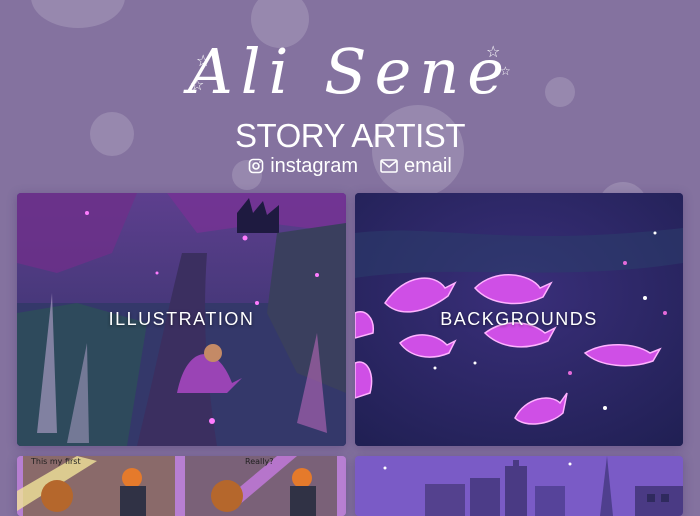 The image size is (700, 516). I want to click on instagram-icon, so click(256, 166).